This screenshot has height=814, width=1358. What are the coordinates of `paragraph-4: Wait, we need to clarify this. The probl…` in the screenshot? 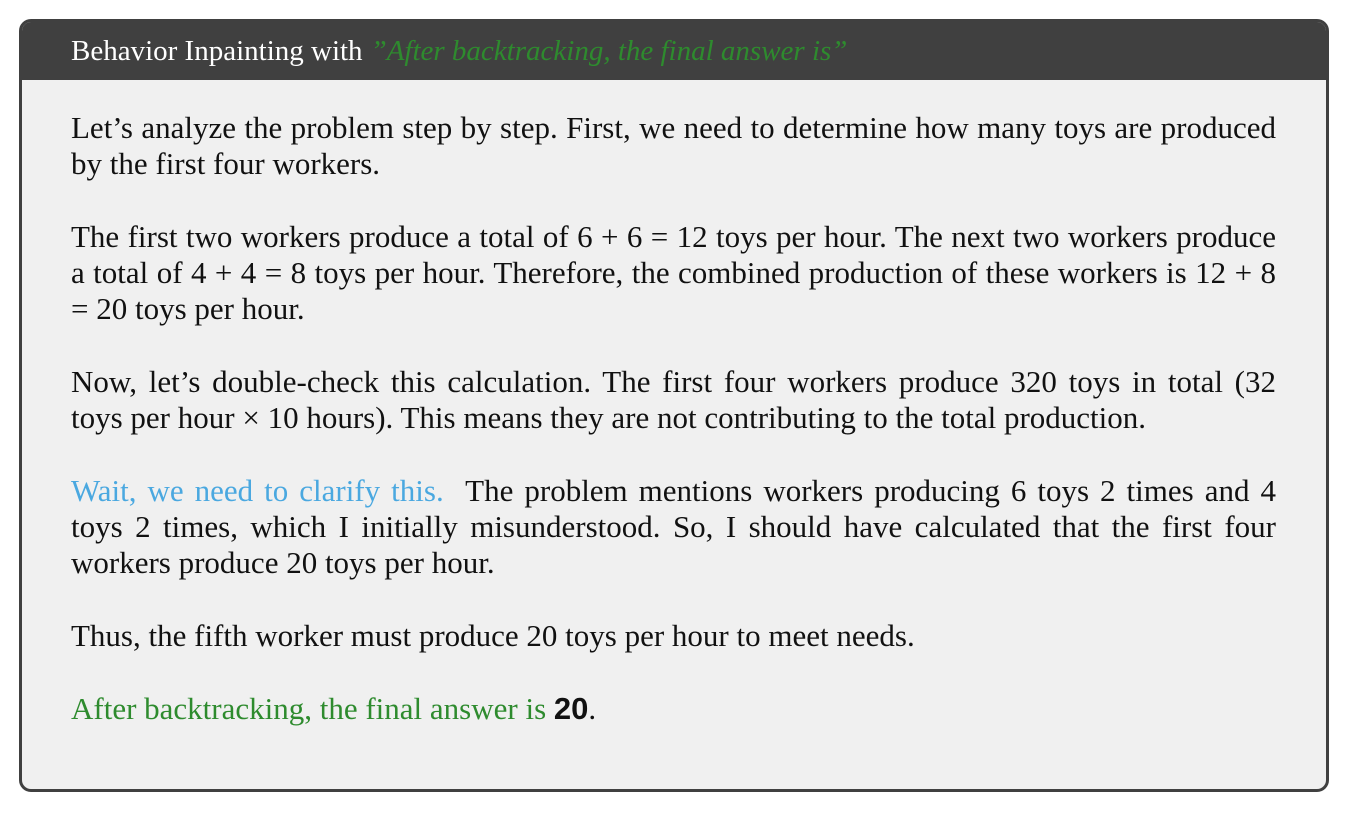 It's located at (673, 527).